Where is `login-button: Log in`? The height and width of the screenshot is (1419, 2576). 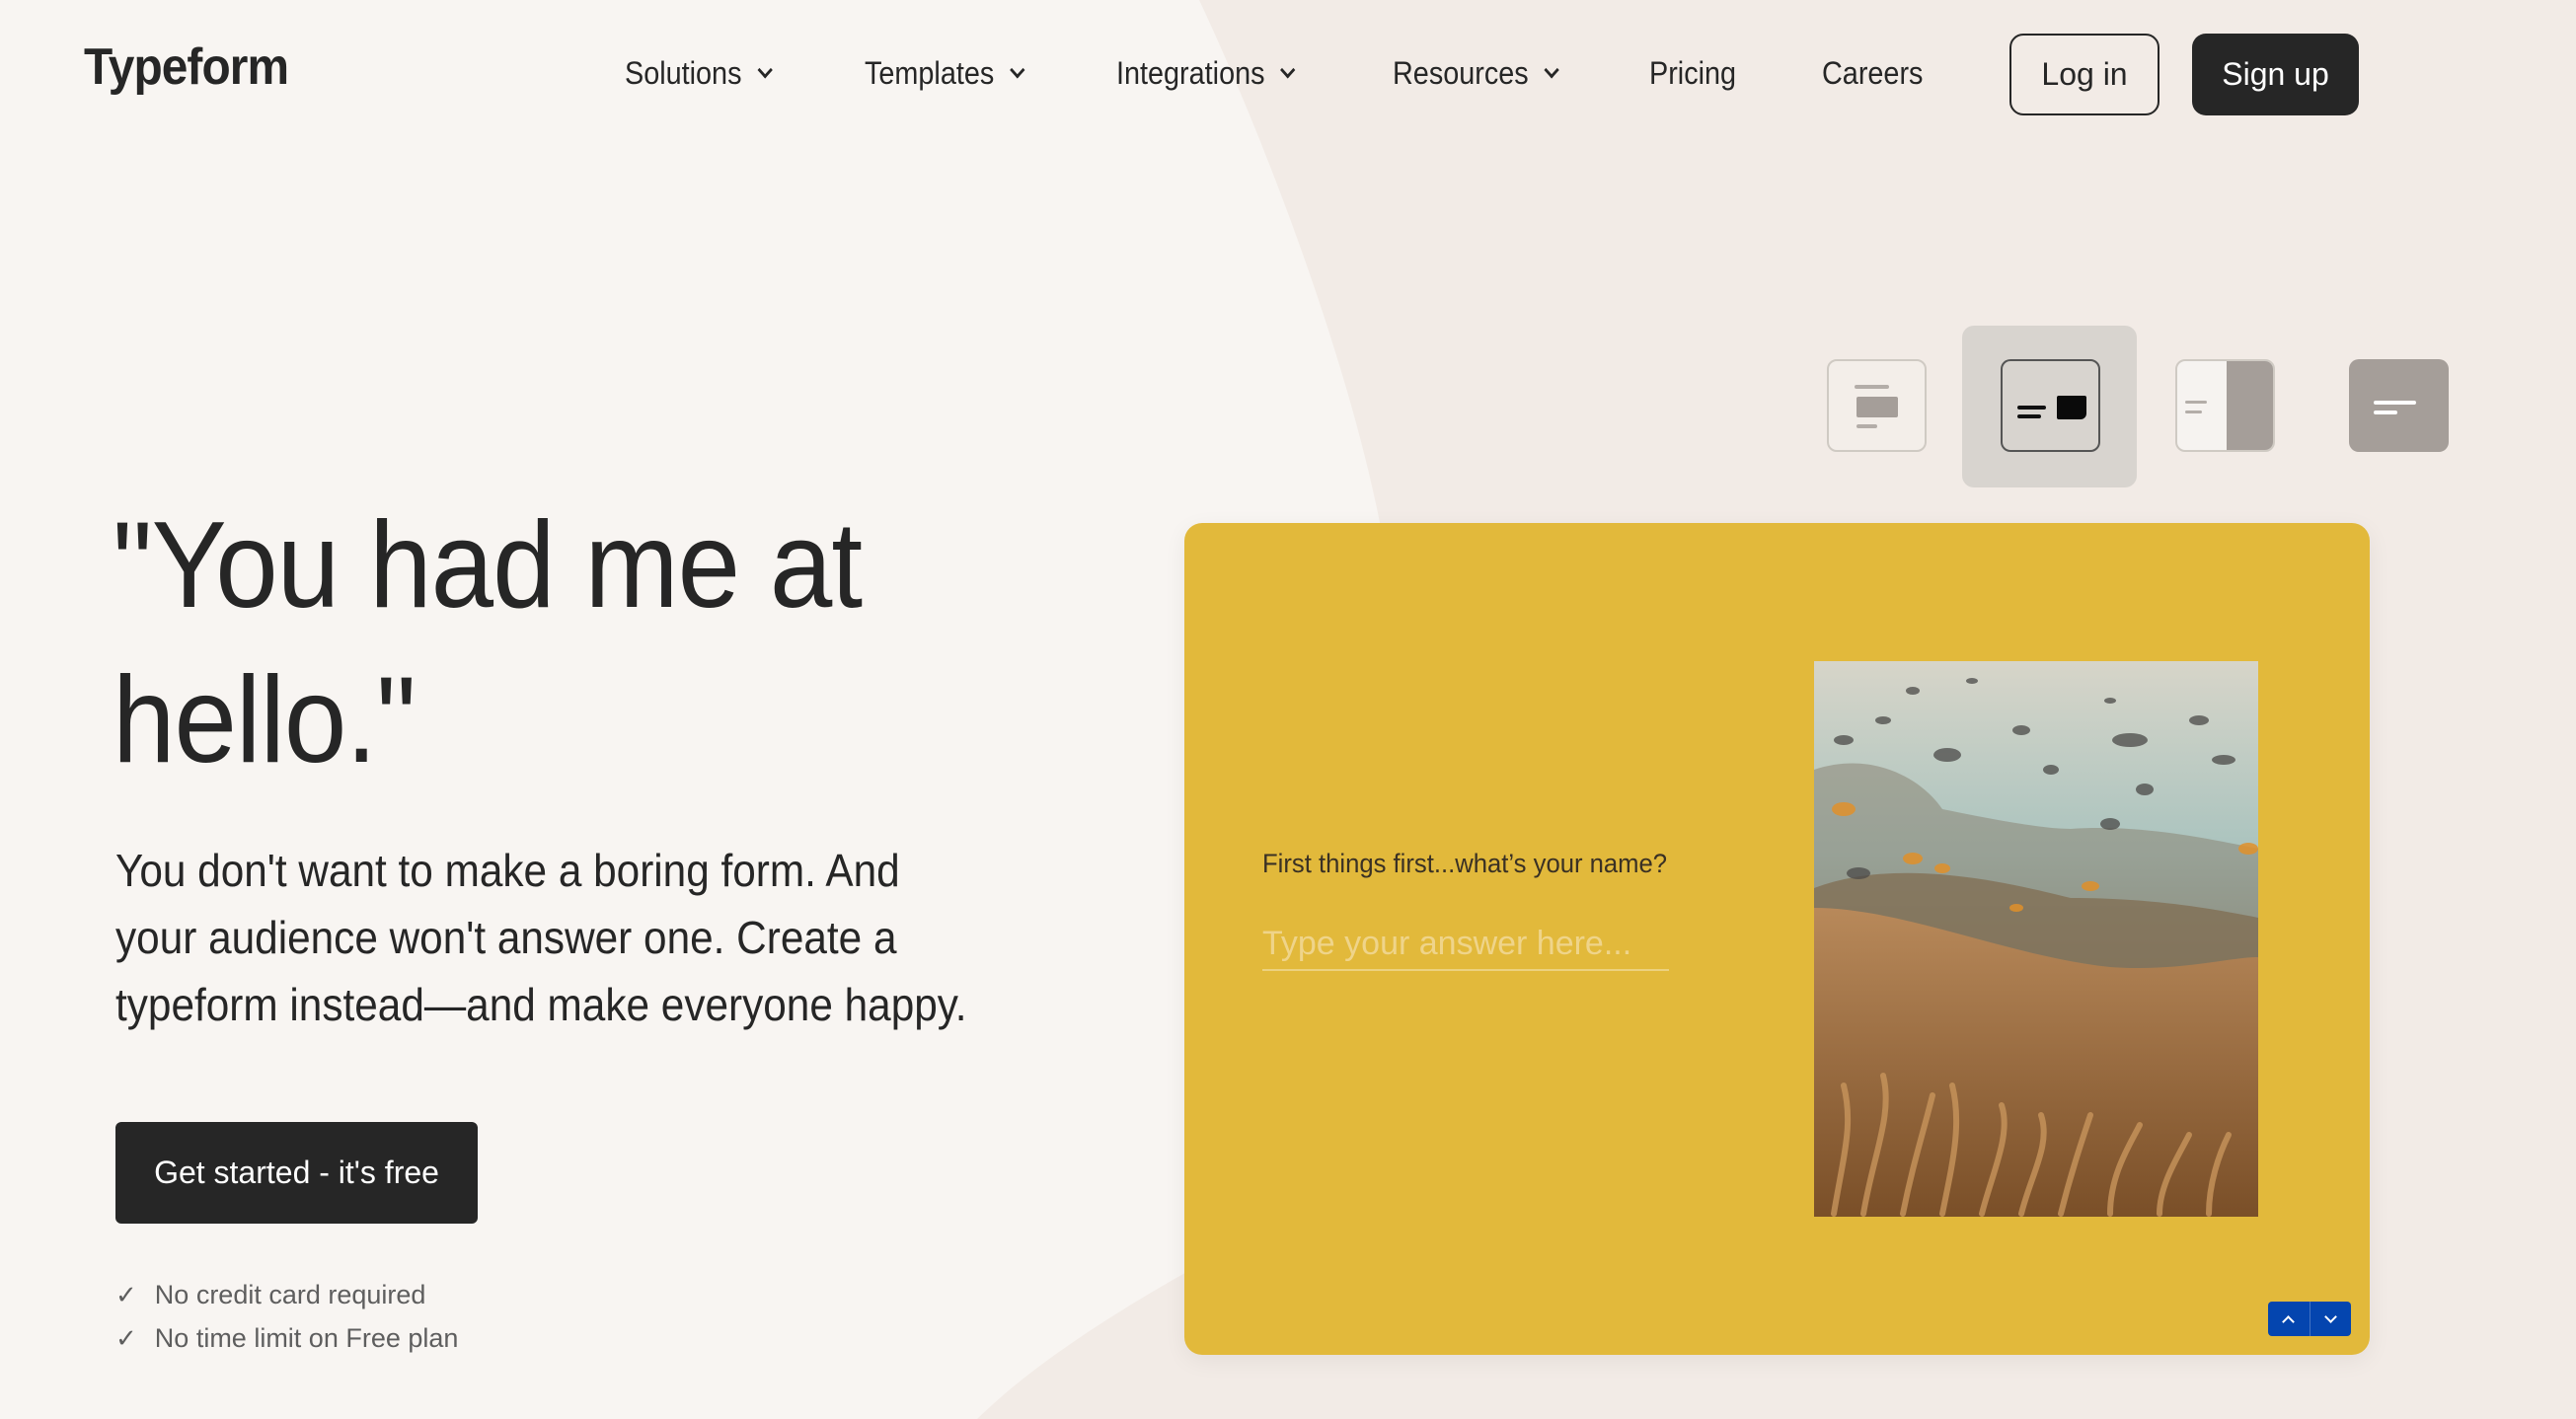
login-button: Log in is located at coordinates (2084, 74).